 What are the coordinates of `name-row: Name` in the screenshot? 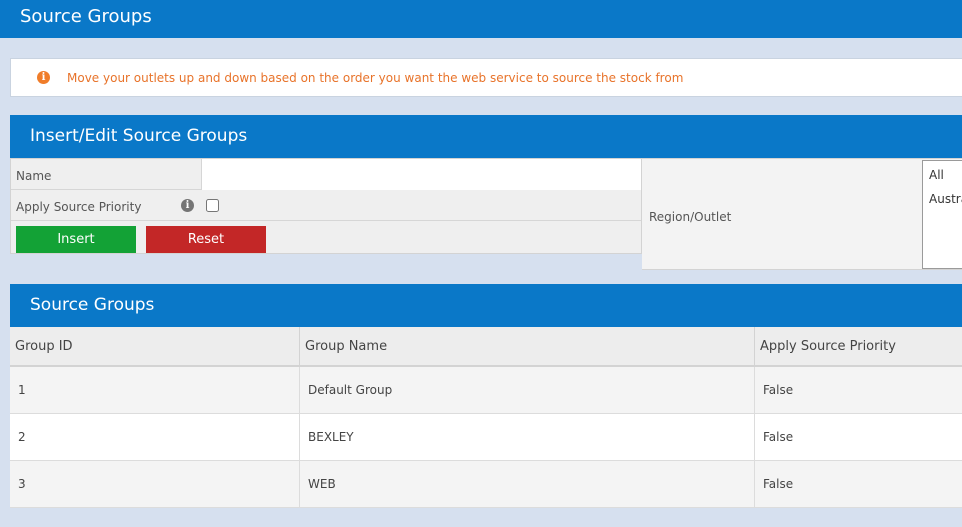 It's located at (326, 174).